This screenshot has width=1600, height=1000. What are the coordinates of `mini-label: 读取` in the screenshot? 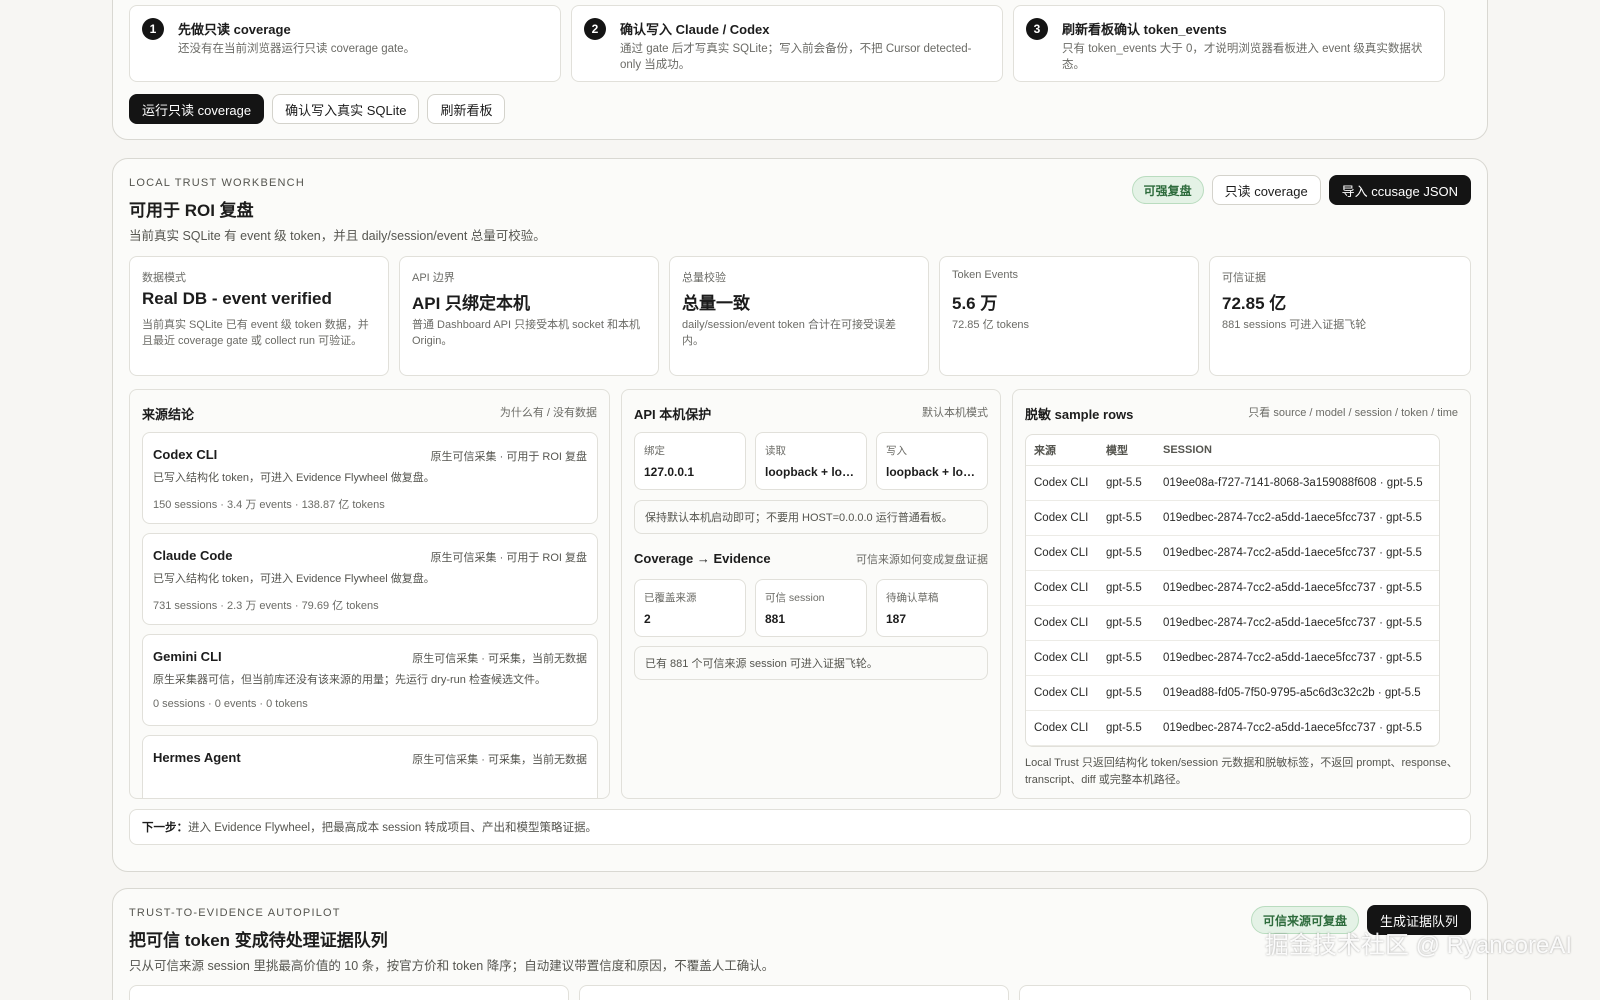 It's located at (775, 451).